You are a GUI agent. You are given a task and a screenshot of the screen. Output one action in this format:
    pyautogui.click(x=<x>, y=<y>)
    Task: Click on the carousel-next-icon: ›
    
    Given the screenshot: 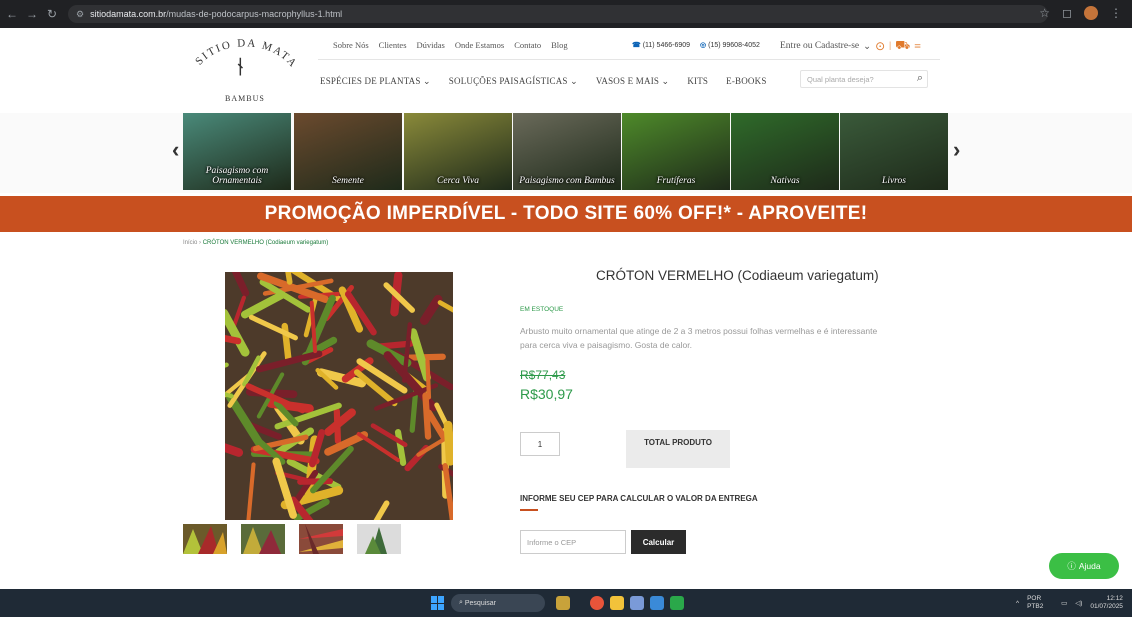 What is the action you would take?
    pyautogui.click(x=956, y=150)
    